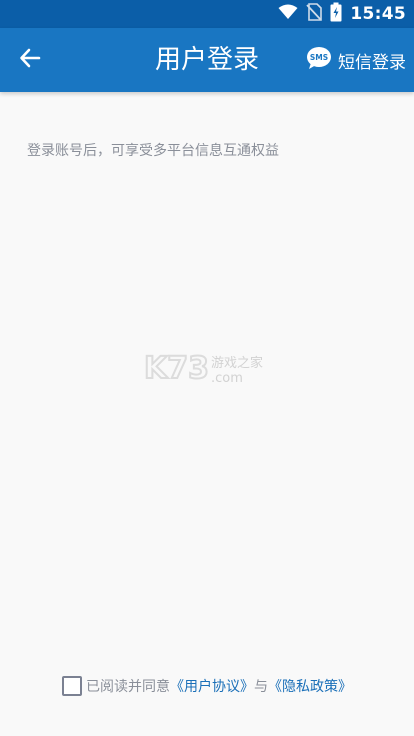 The width and height of the screenshot is (414, 736). Describe the element at coordinates (212, 686) in the screenshot. I see `user-agreement-link: 《用户协议》` at that location.